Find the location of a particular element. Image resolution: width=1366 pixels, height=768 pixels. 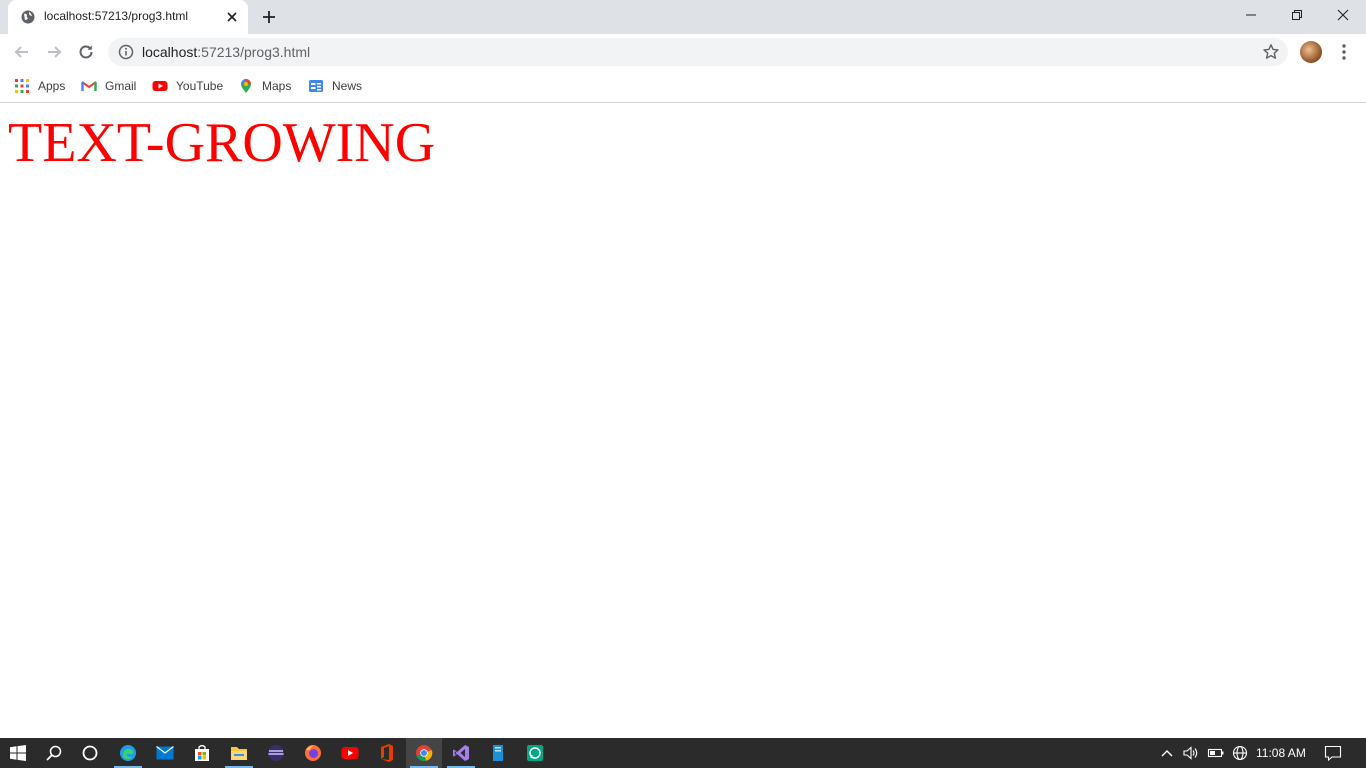

taskbar-clock: 11:08 AM is located at coordinates (1281, 753).